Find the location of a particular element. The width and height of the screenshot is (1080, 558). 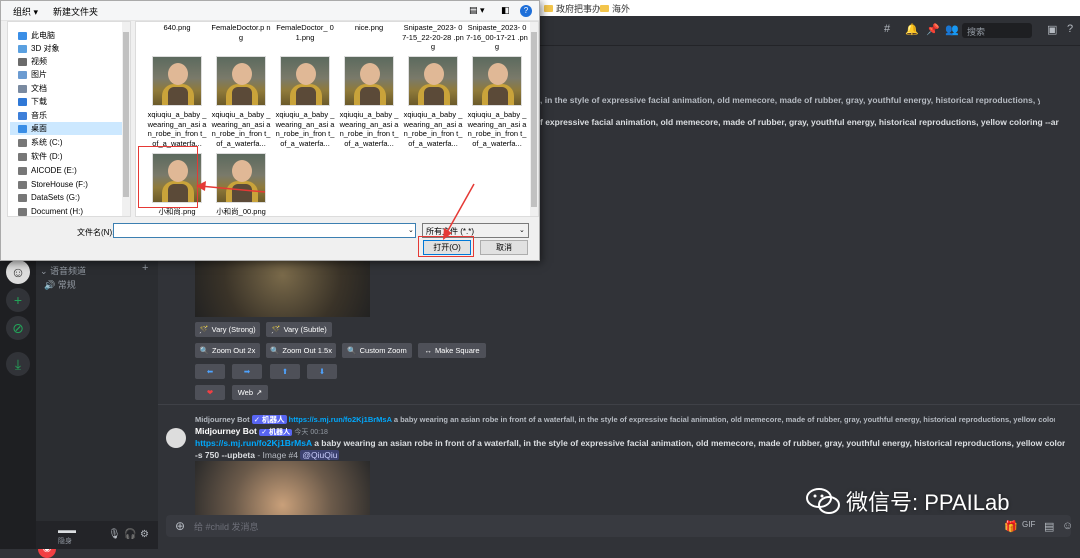

organize-button: 组织 ▾ is located at coordinates (25, 11).